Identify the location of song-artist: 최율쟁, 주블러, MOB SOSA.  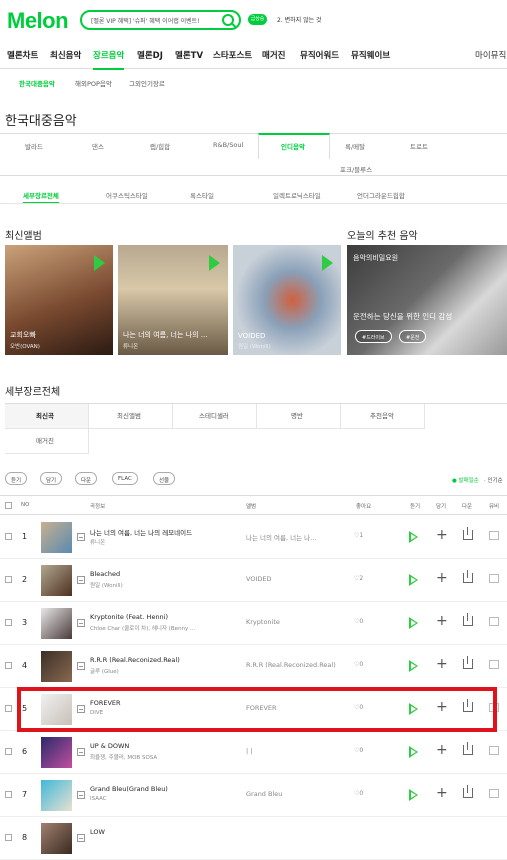
(123, 757).